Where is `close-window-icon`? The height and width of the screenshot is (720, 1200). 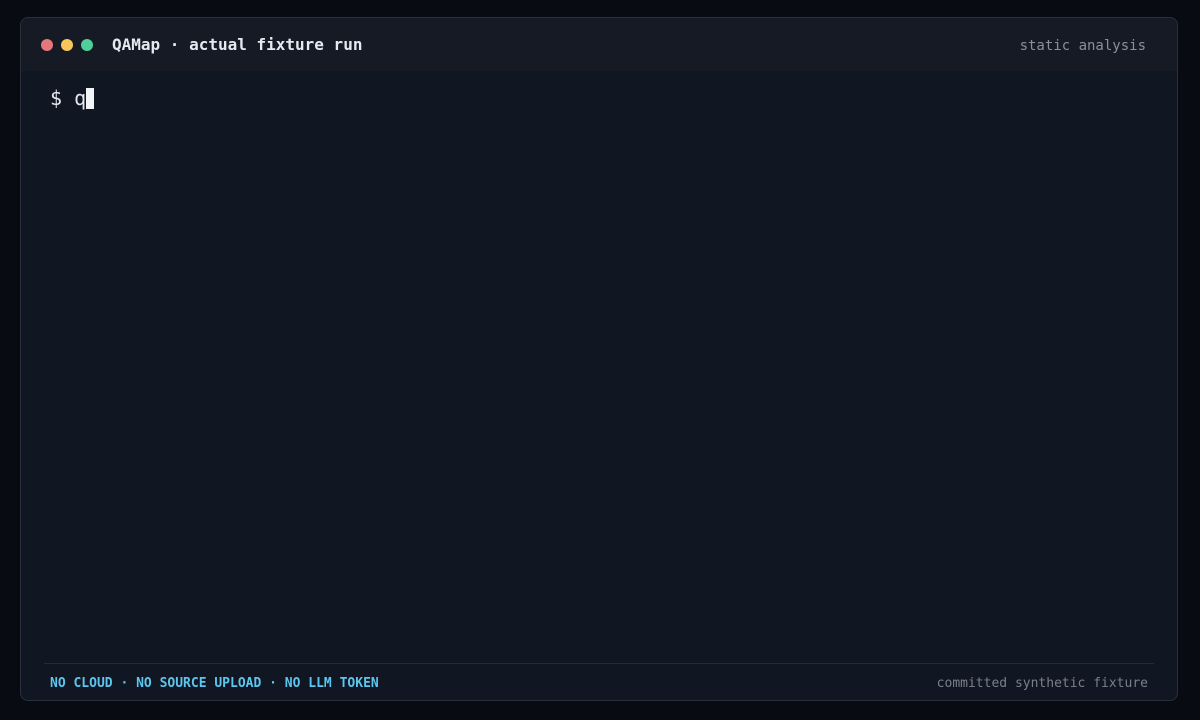 close-window-icon is located at coordinates (47, 45).